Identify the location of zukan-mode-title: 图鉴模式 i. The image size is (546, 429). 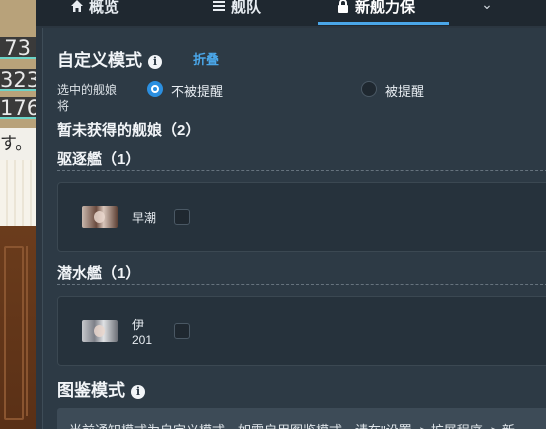
(101, 388).